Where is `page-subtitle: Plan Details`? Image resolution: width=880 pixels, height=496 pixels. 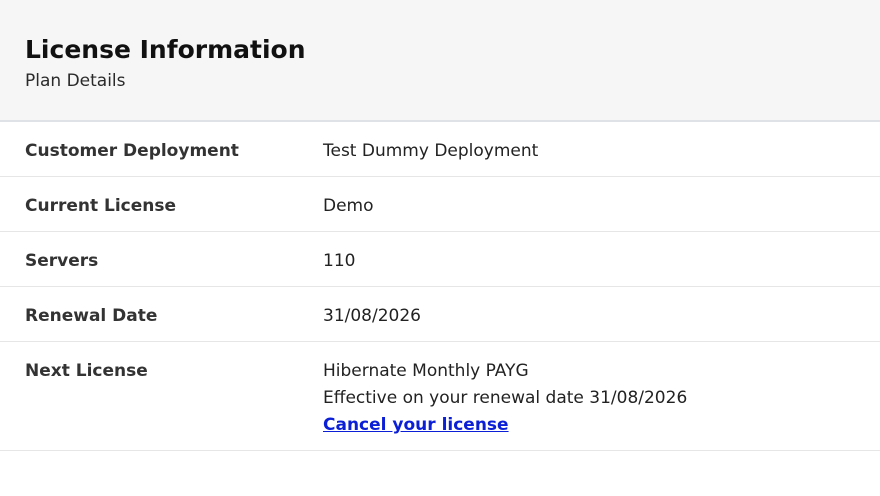
page-subtitle: Plan Details is located at coordinates (75, 81).